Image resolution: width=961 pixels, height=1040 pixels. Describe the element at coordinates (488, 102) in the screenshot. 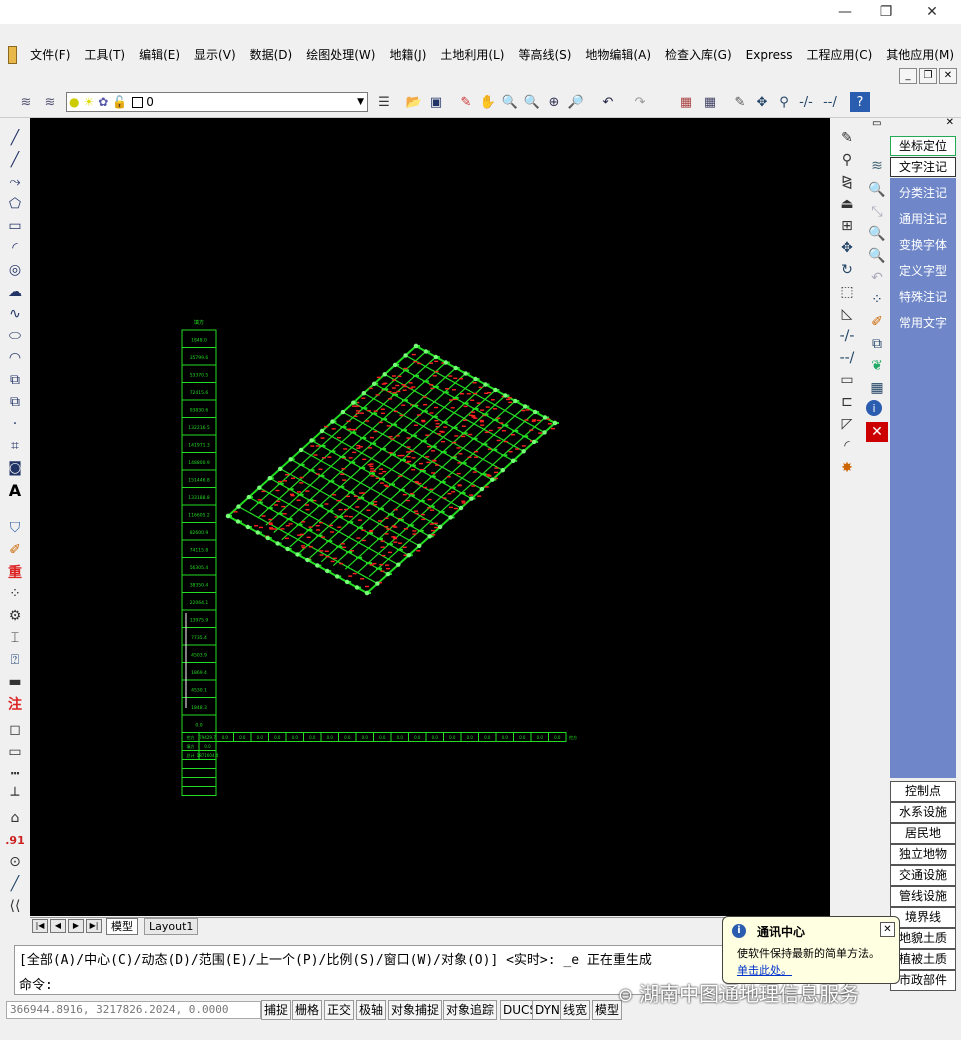

I see `hand-icon: ✋` at that location.